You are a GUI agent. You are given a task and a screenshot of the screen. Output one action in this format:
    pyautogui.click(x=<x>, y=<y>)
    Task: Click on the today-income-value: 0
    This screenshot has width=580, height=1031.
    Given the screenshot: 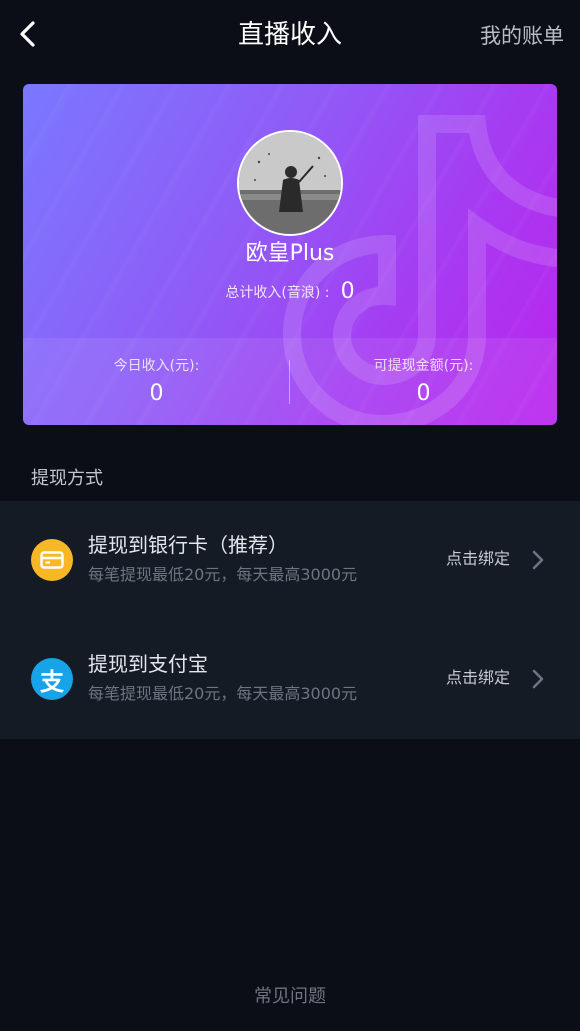 What is the action you would take?
    pyautogui.click(x=156, y=393)
    